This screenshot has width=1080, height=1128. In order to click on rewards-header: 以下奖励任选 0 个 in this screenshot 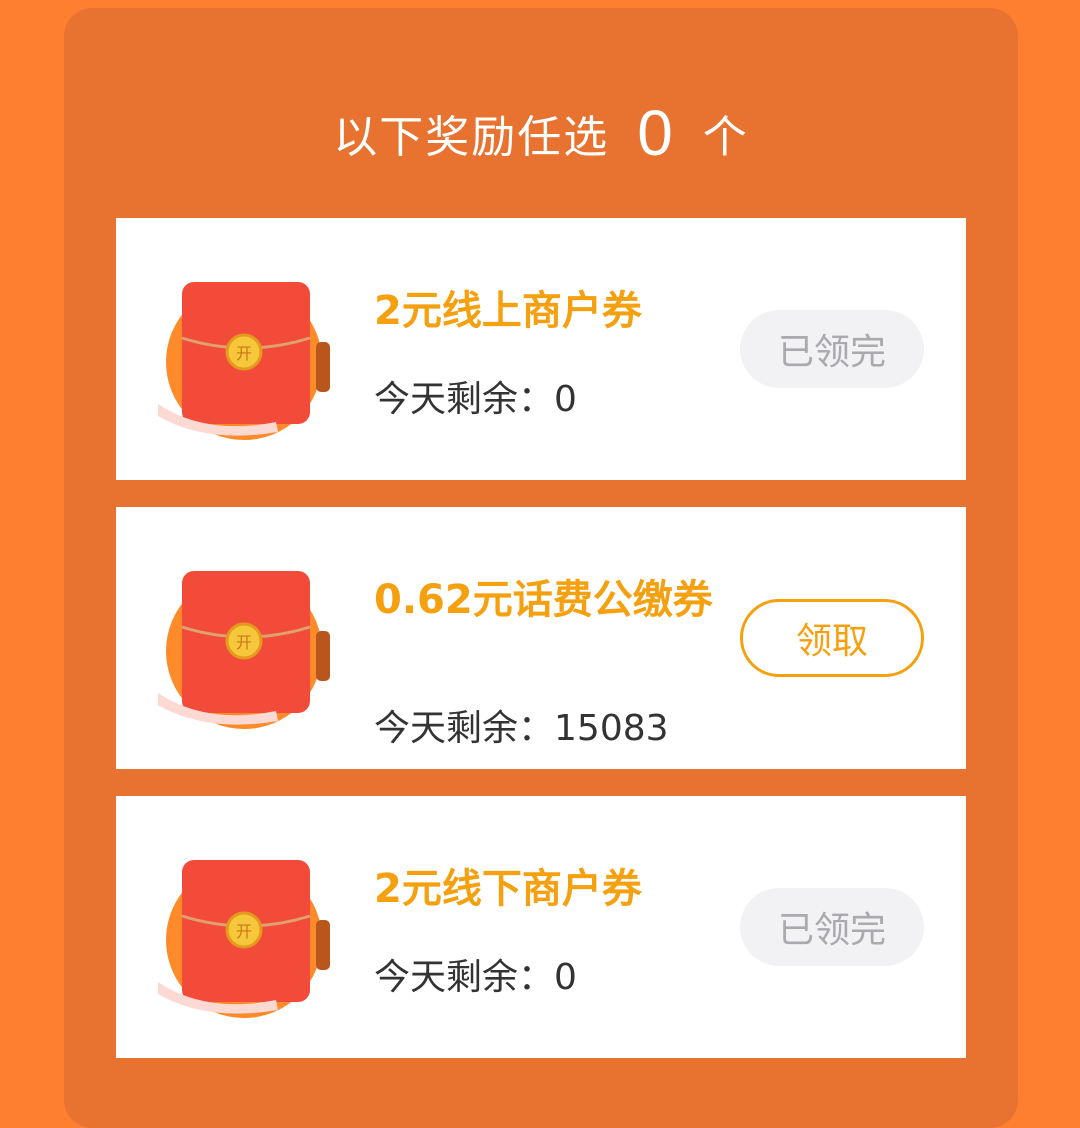, I will do `click(541, 133)`.